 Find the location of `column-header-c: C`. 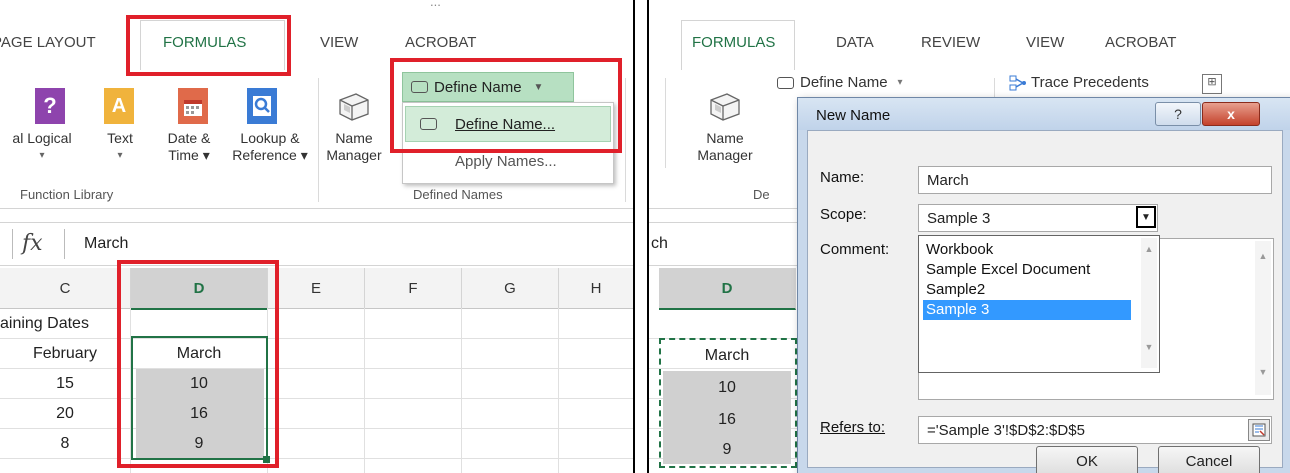

column-header-c: C is located at coordinates (65, 288).